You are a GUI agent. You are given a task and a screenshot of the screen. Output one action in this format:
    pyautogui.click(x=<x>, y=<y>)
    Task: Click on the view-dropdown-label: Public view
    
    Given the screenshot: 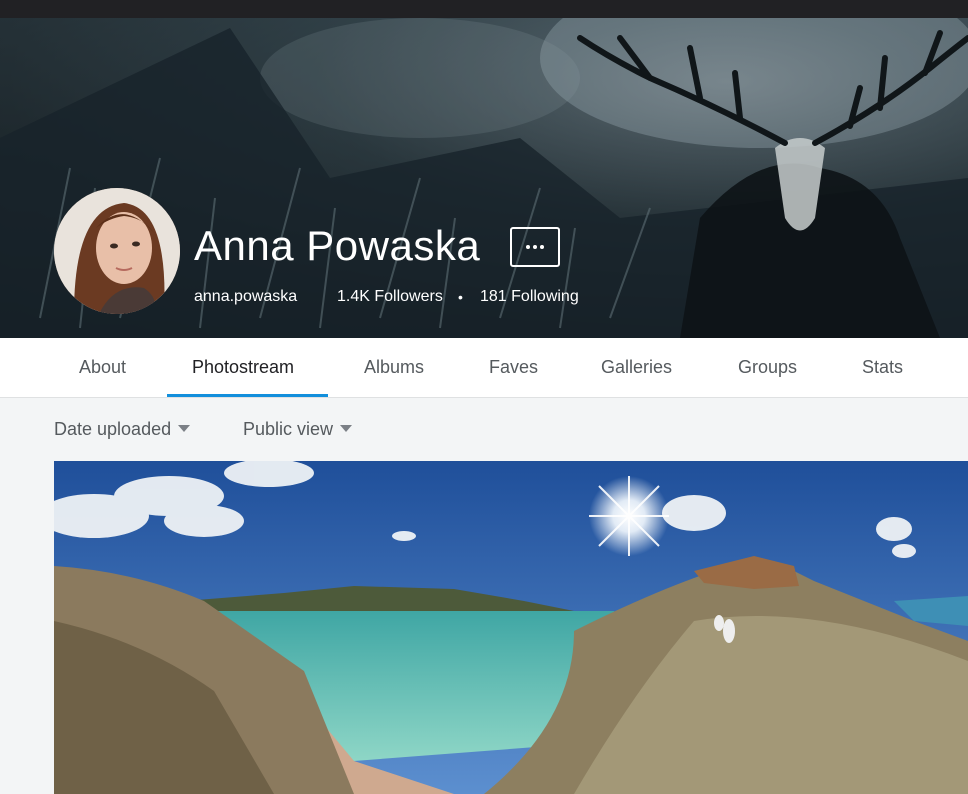 What is the action you would take?
    pyautogui.click(x=288, y=429)
    